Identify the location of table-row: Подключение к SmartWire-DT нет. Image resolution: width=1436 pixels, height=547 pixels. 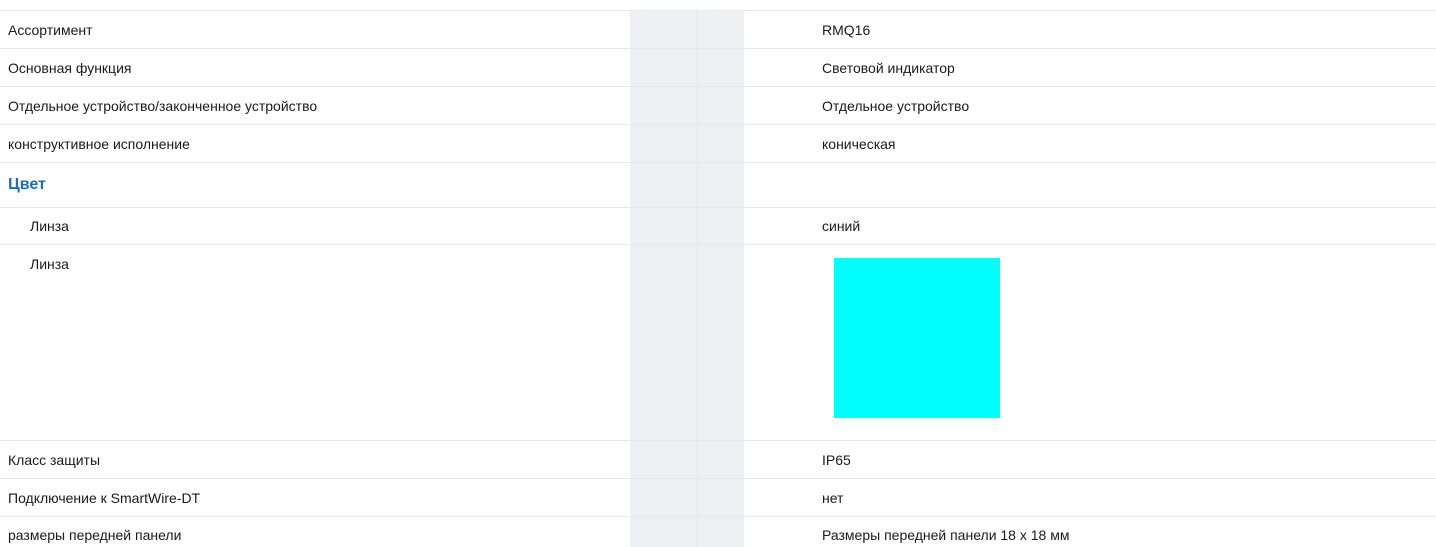
(718, 497).